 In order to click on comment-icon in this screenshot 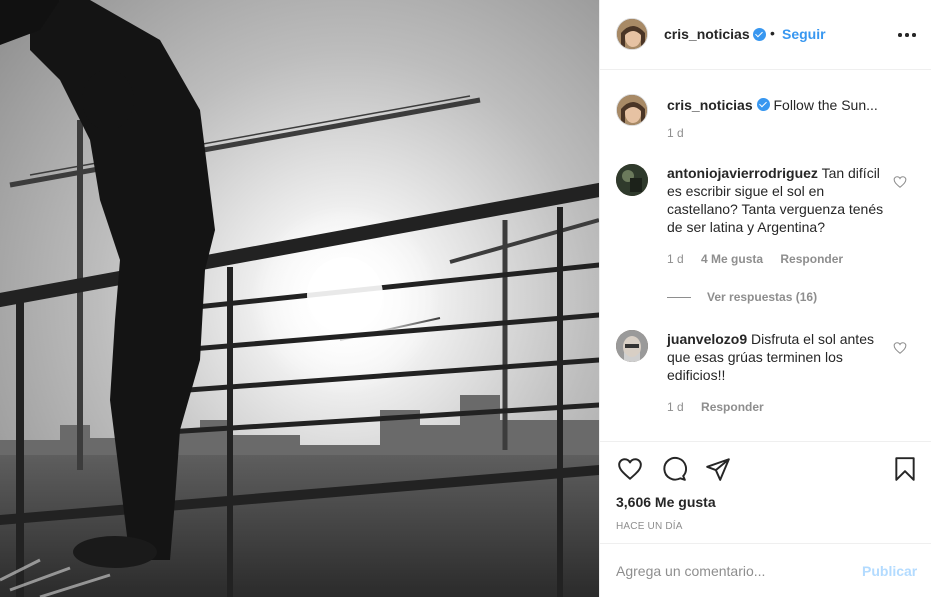, I will do `click(674, 469)`.